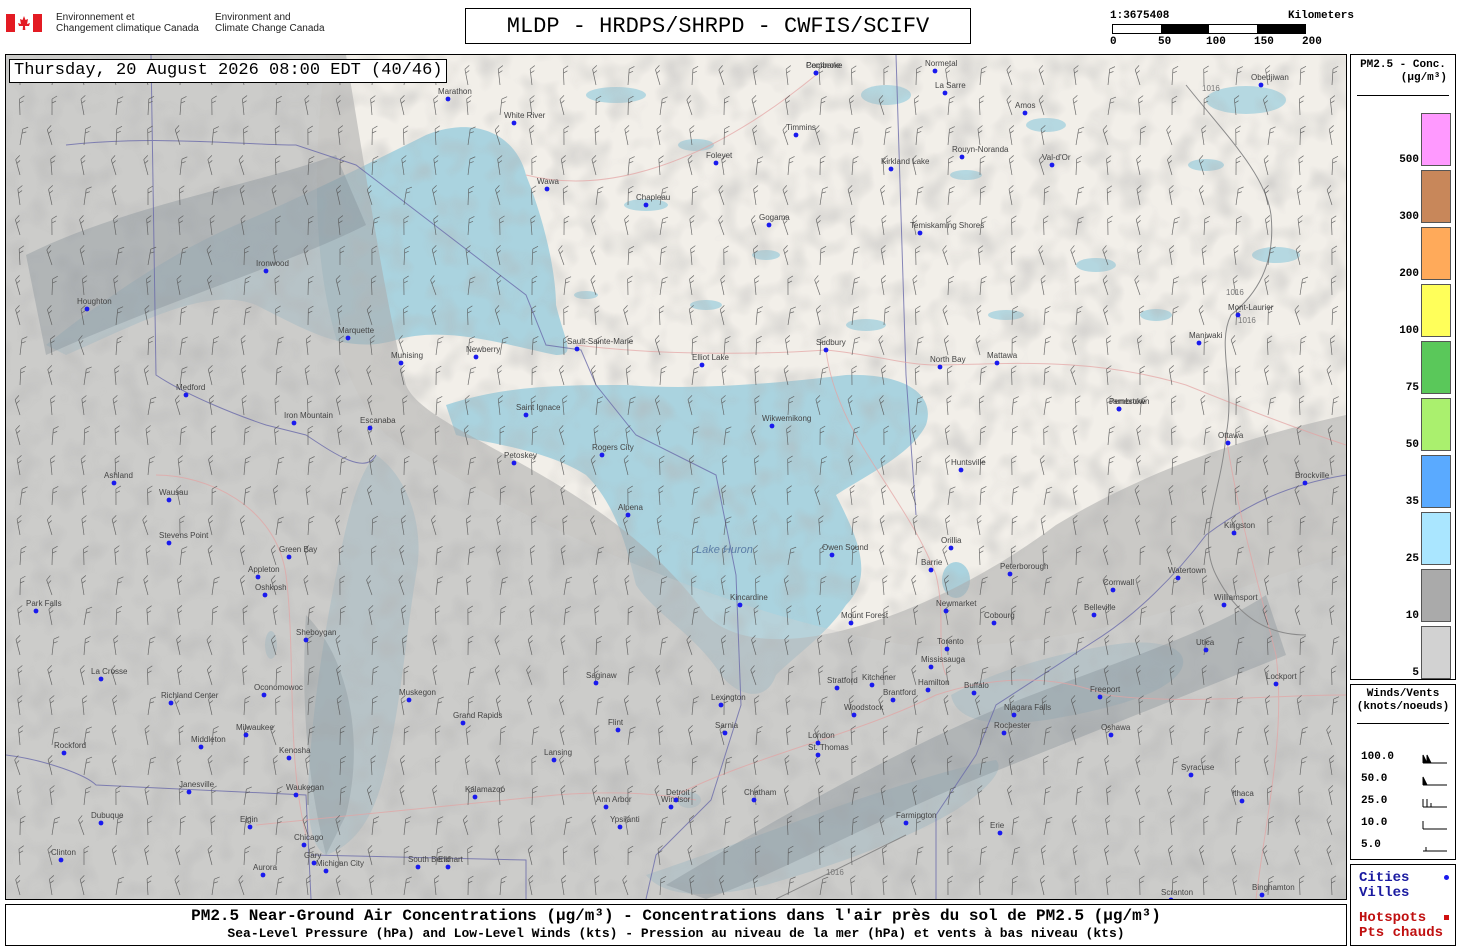 This screenshot has height=950, width=1460. What do you see at coordinates (1118, 582) in the screenshot?
I see `city-label: Cornwall` at bounding box center [1118, 582].